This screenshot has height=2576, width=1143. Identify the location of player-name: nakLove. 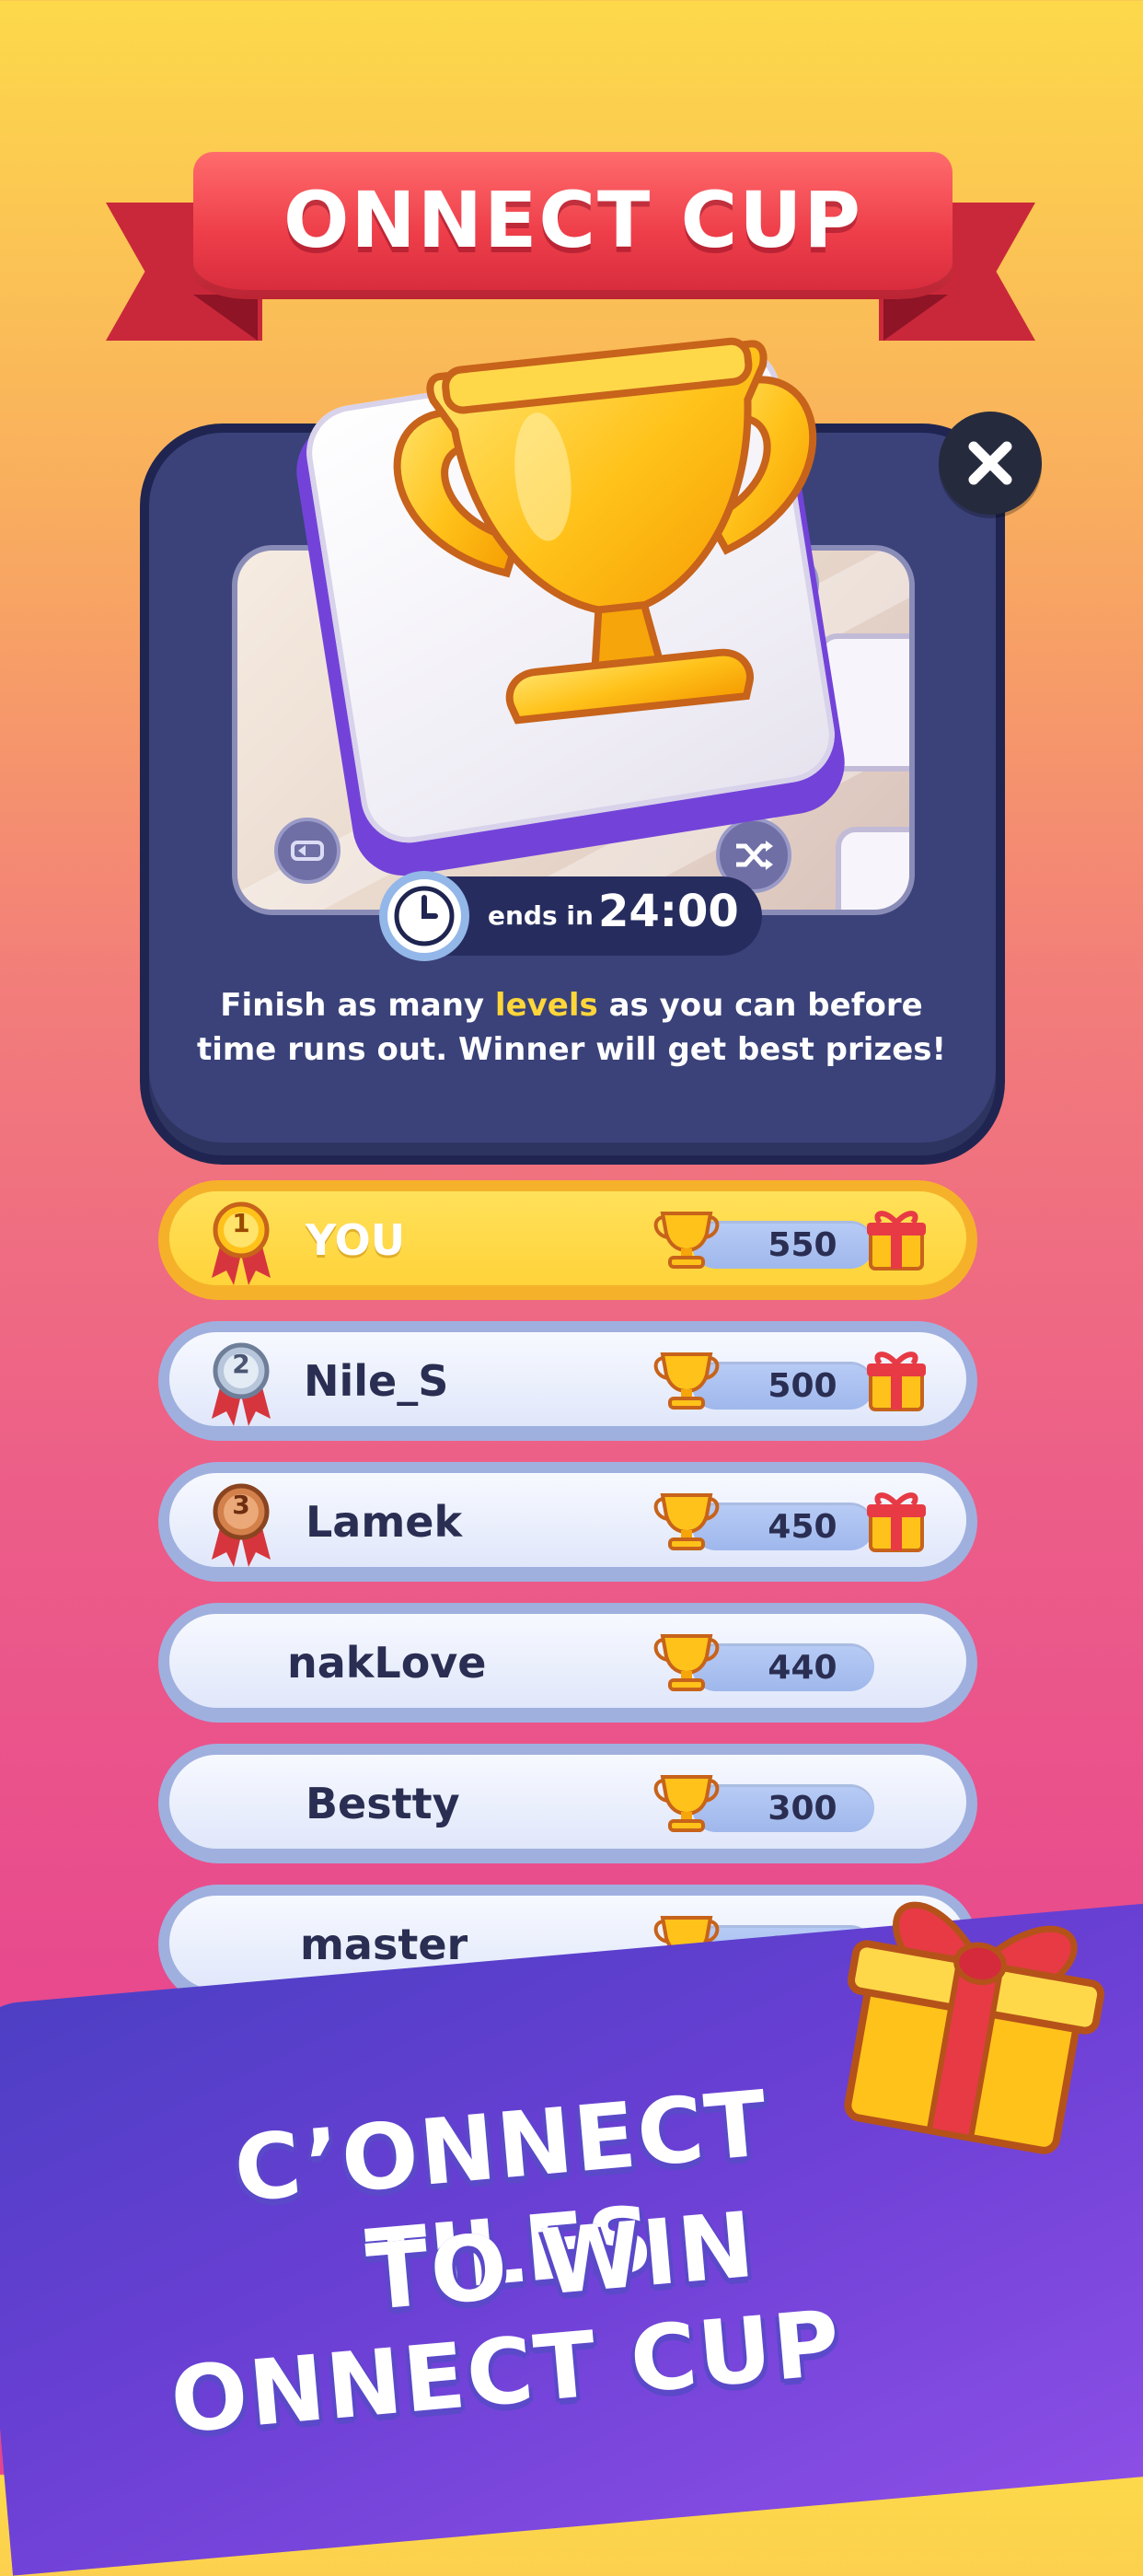
(387, 1663).